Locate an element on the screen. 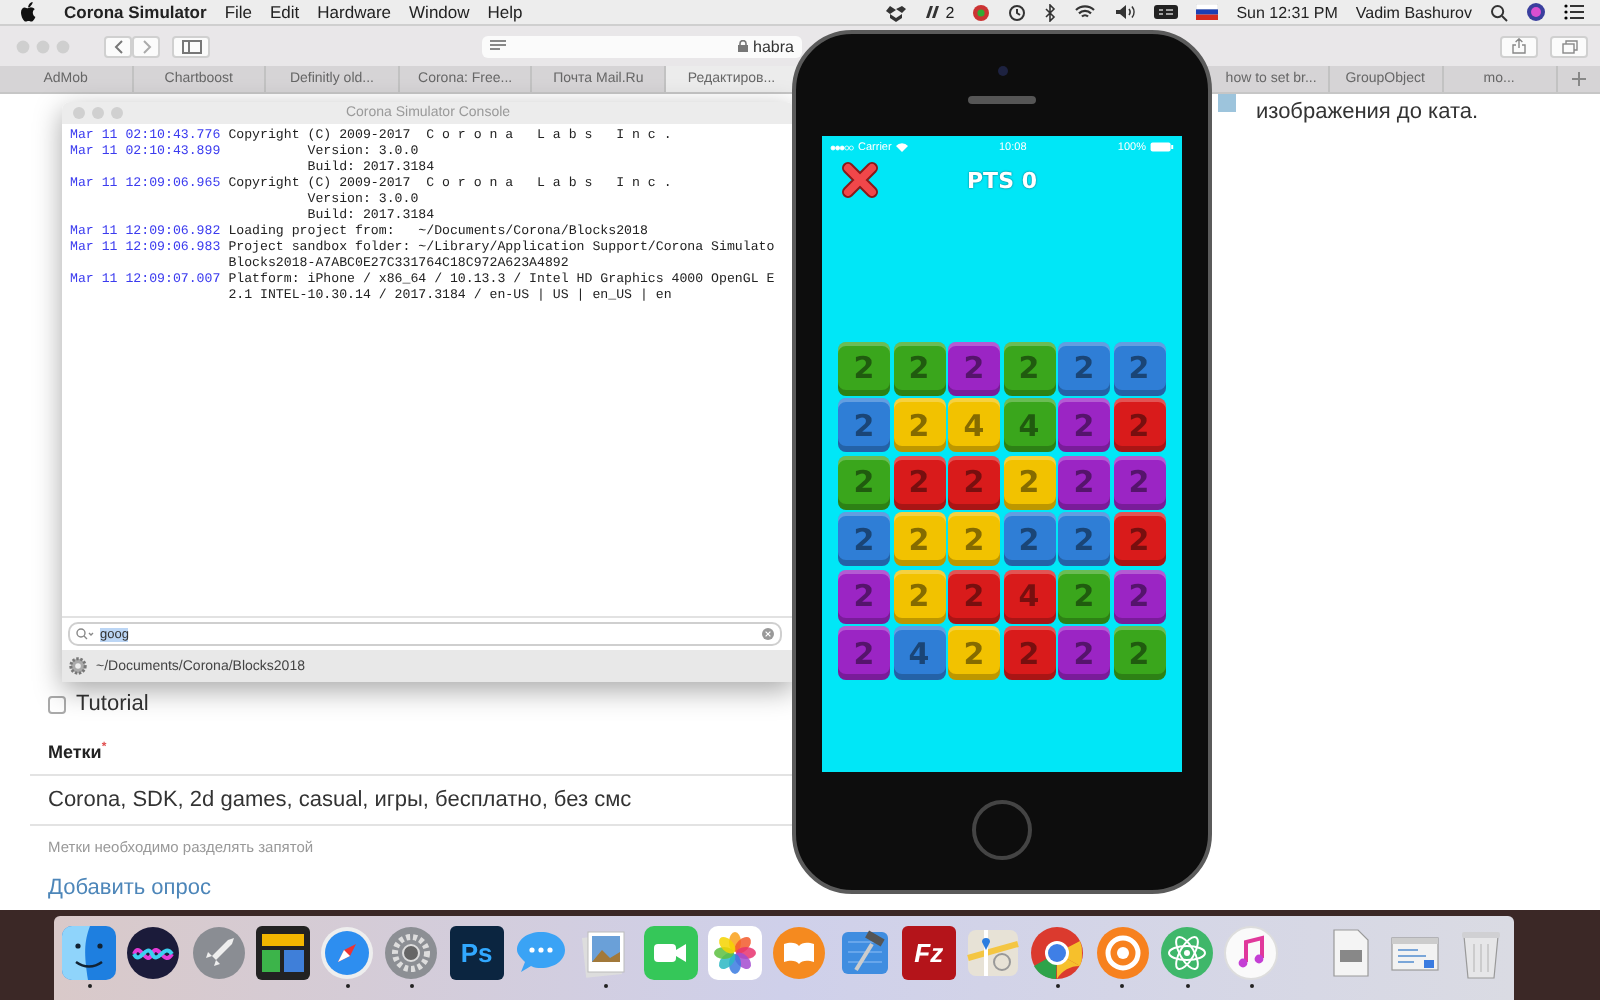 The height and width of the screenshot is (1000, 1600). bars-icon is located at coordinates (932, 12).